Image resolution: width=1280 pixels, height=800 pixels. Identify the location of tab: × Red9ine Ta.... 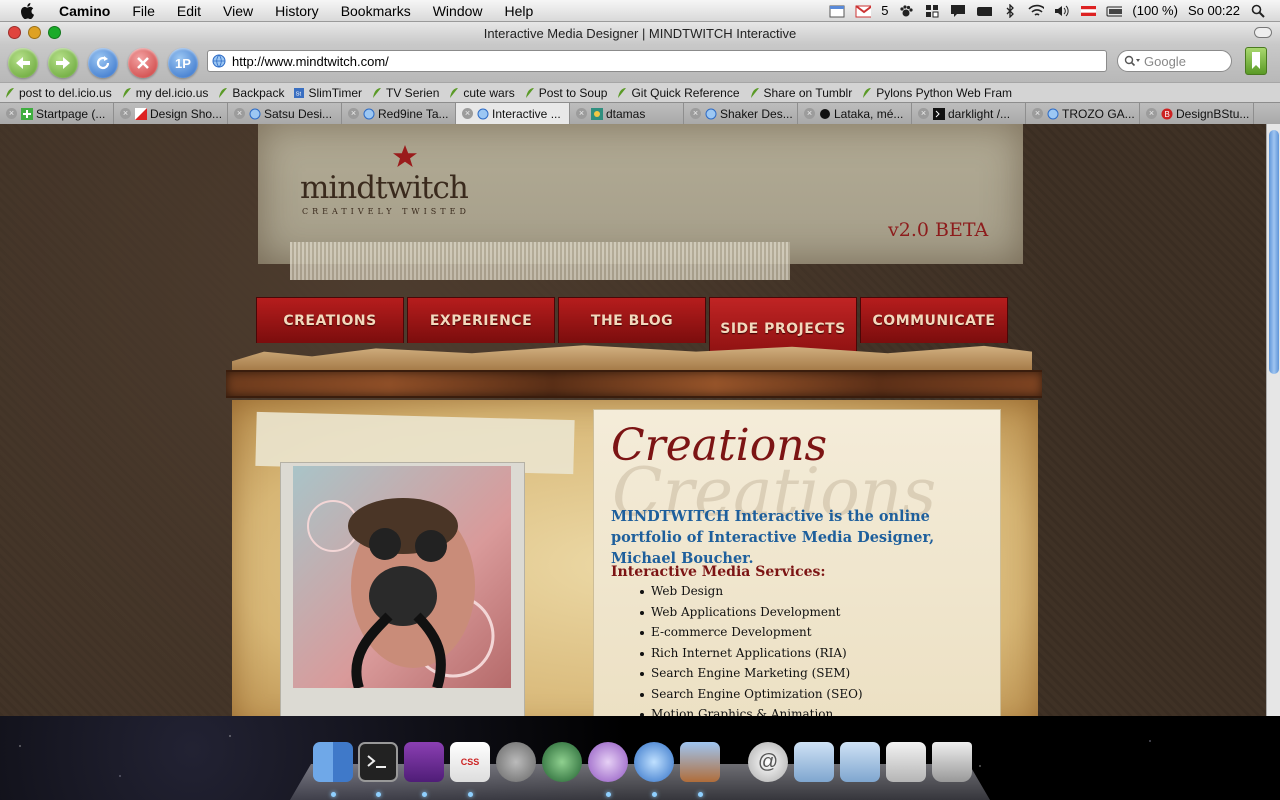
(399, 113).